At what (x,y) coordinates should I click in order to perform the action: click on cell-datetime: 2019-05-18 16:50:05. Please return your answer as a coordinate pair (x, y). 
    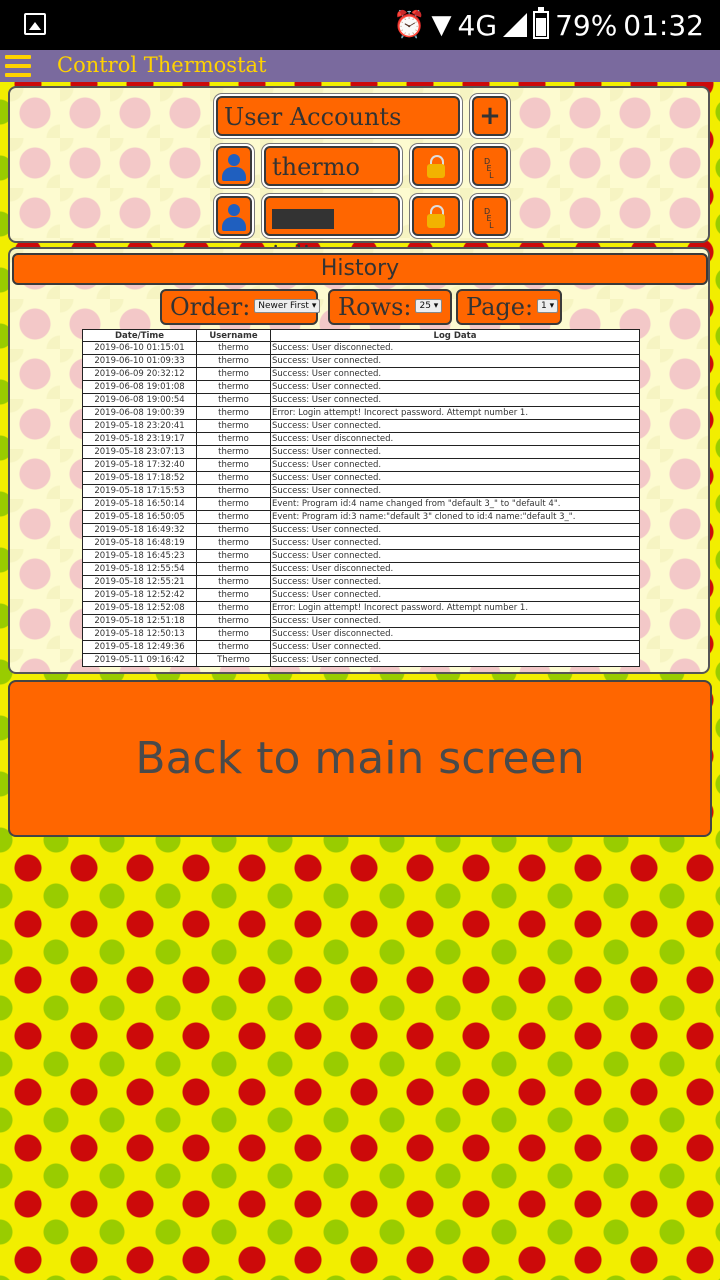
    Looking at the image, I should click on (139, 517).